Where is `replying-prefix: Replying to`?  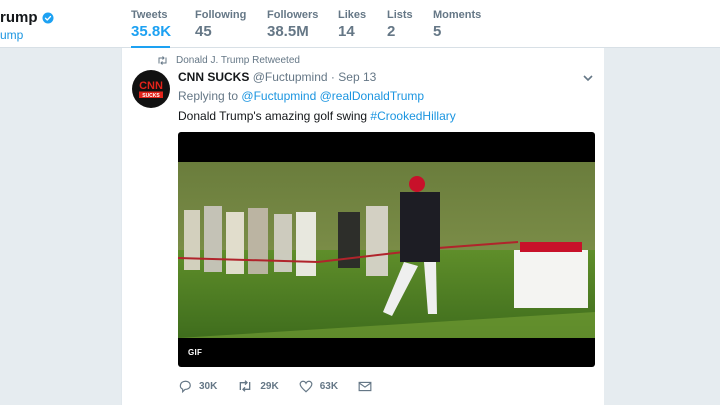 replying-prefix: Replying to is located at coordinates (208, 96).